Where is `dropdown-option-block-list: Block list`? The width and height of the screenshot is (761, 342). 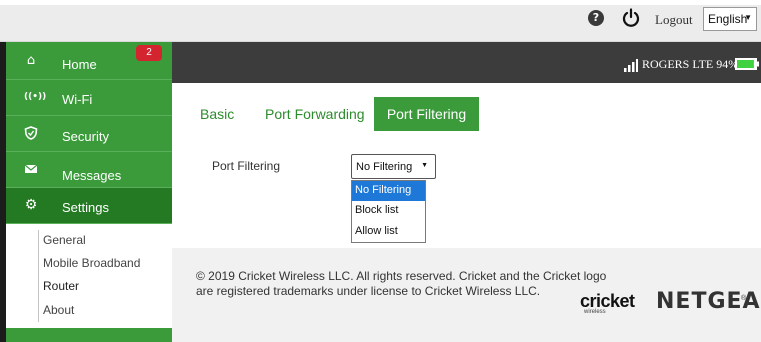 dropdown-option-block-list: Block list is located at coordinates (388, 211).